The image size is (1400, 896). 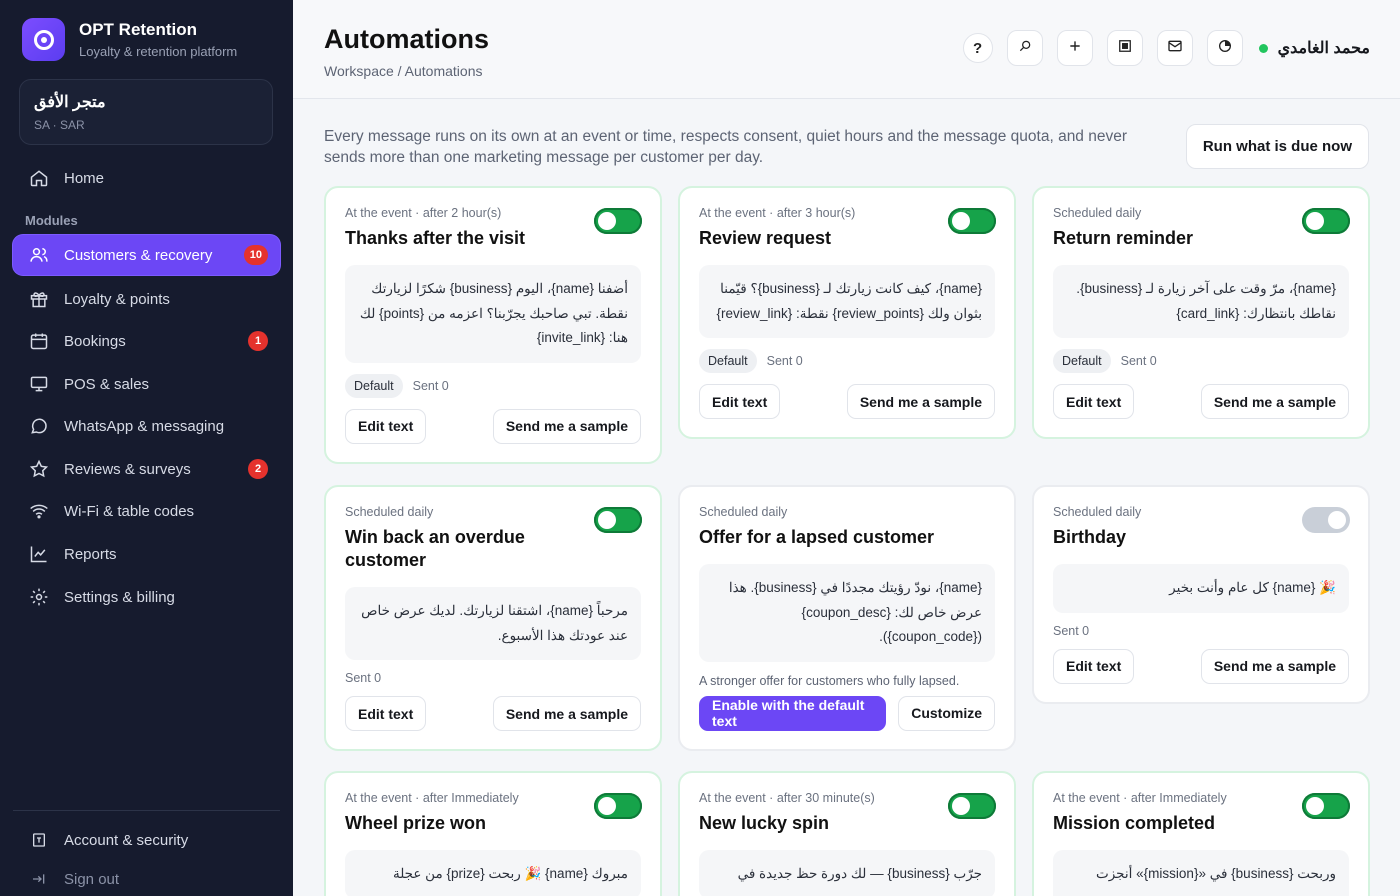 What do you see at coordinates (158, 51) in the screenshot?
I see `brand-subtitle: Loyalty & retention platform` at bounding box center [158, 51].